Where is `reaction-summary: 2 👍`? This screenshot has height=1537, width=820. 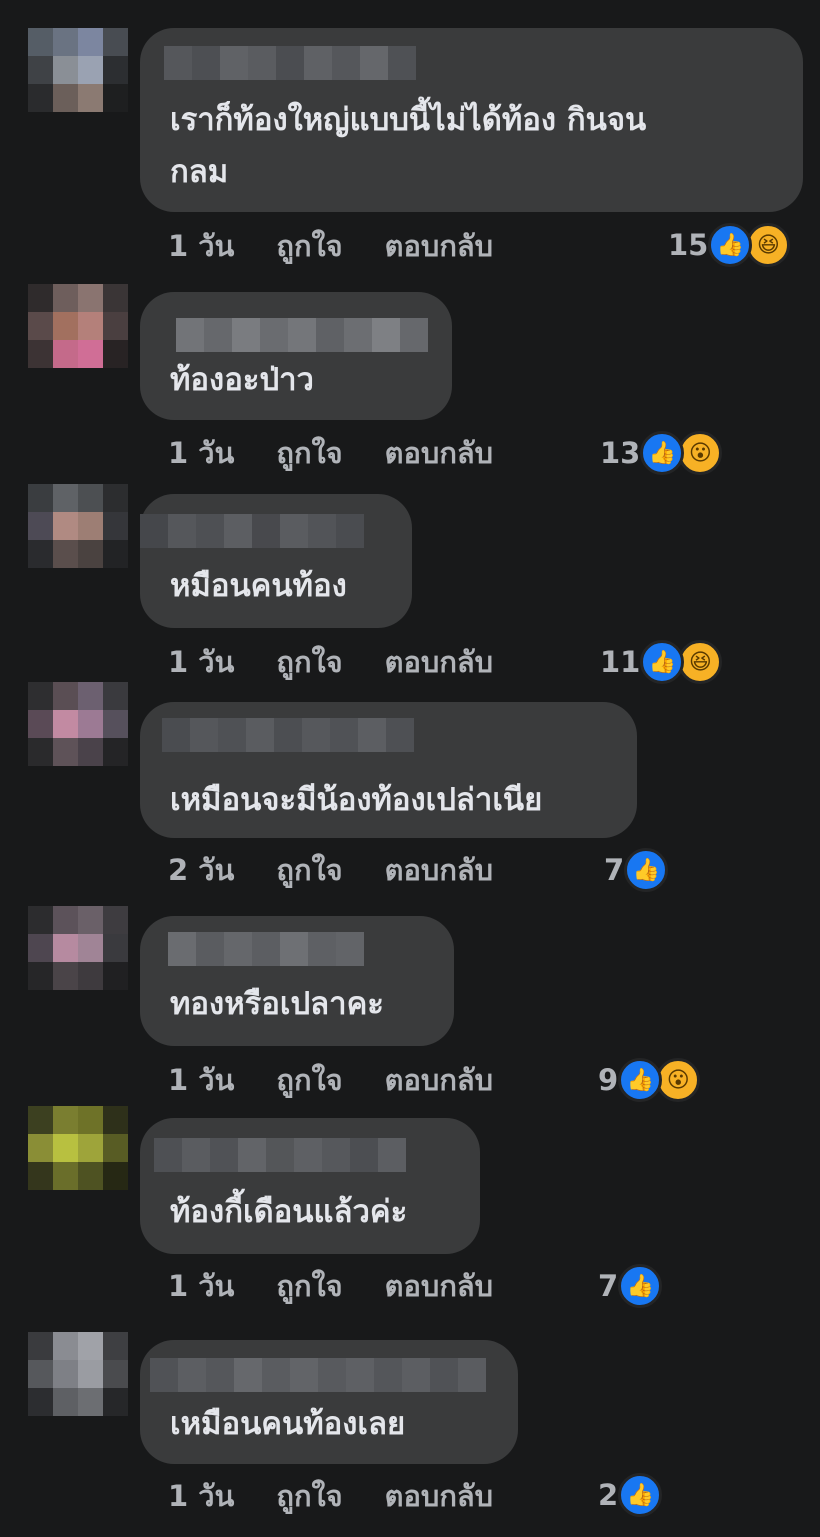
reaction-summary: 2 👍 is located at coordinates (630, 1495).